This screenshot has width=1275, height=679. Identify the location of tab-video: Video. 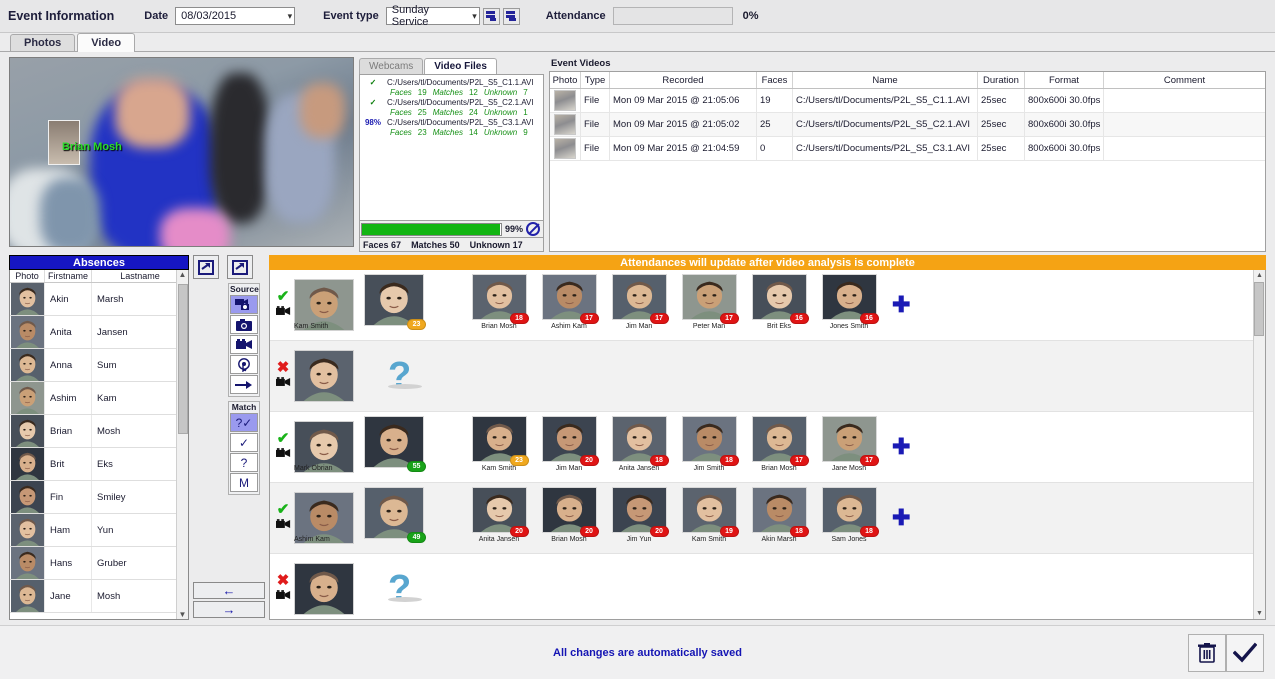
(106, 42).